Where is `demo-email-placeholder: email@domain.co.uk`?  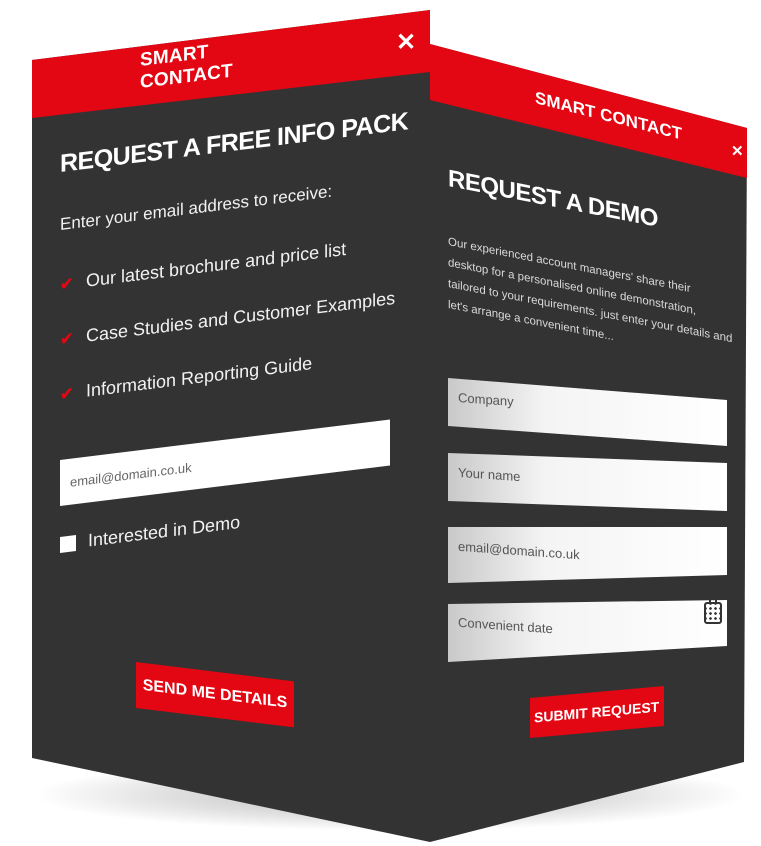 demo-email-placeholder: email@domain.co.uk is located at coordinates (519, 550).